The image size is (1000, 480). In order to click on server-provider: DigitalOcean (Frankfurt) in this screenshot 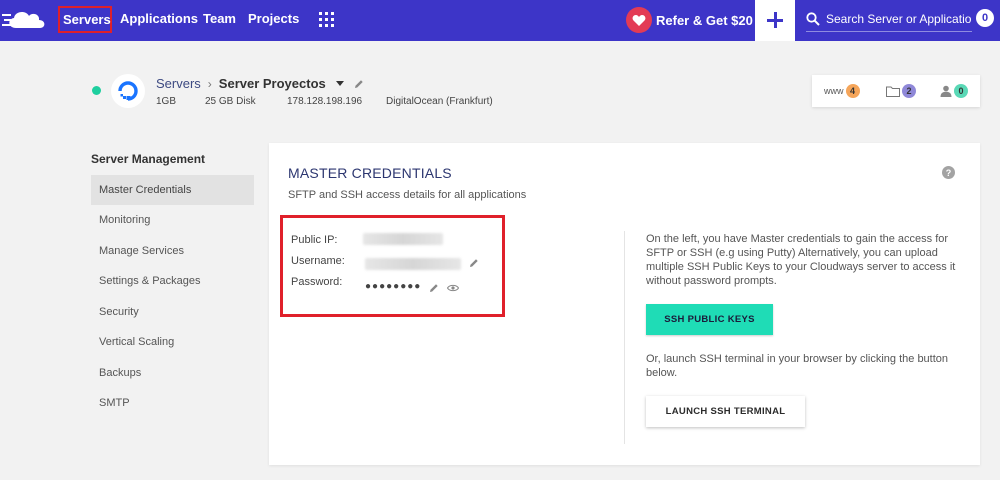, I will do `click(439, 101)`.